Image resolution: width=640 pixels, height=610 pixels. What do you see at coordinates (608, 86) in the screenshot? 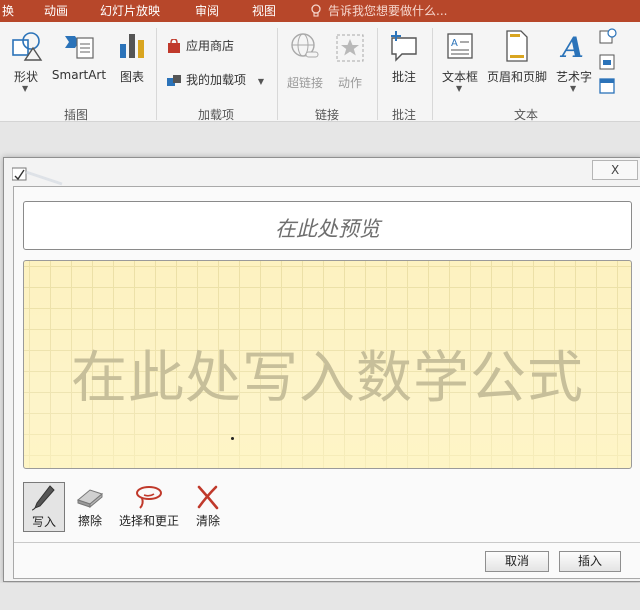
I see `object-icon` at bounding box center [608, 86].